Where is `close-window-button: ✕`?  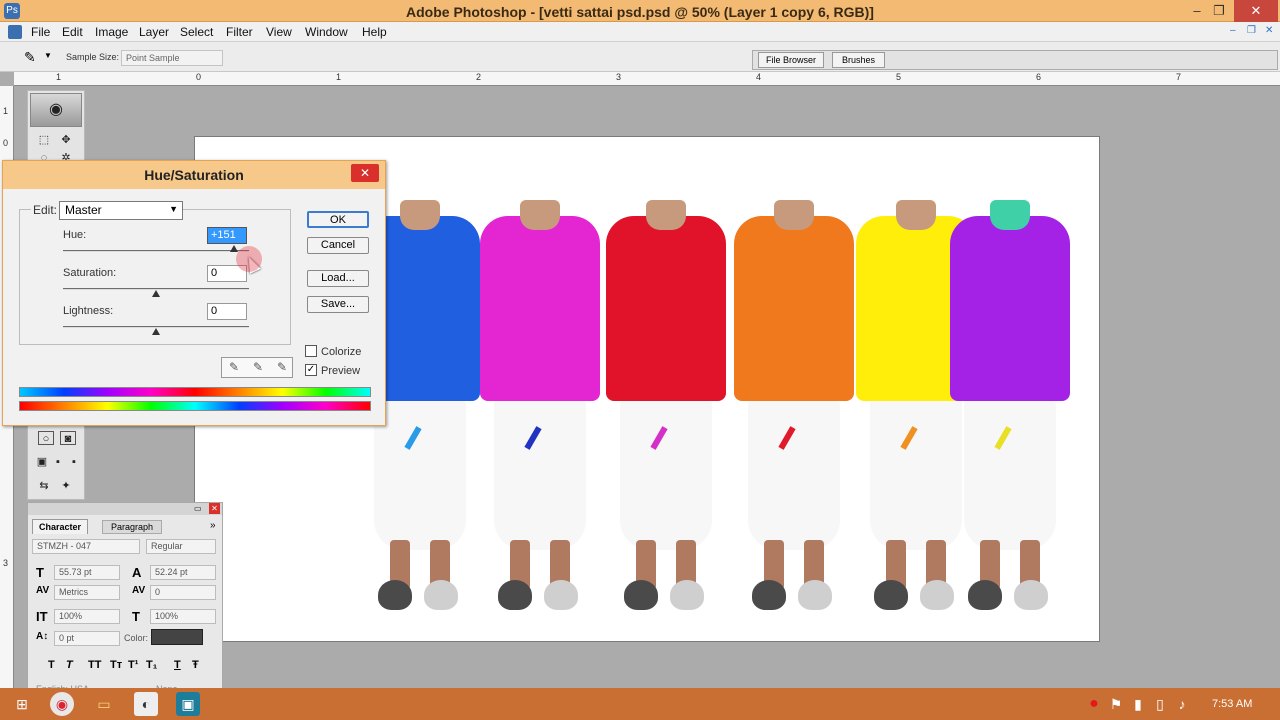
close-window-button: ✕ is located at coordinates (1256, 11).